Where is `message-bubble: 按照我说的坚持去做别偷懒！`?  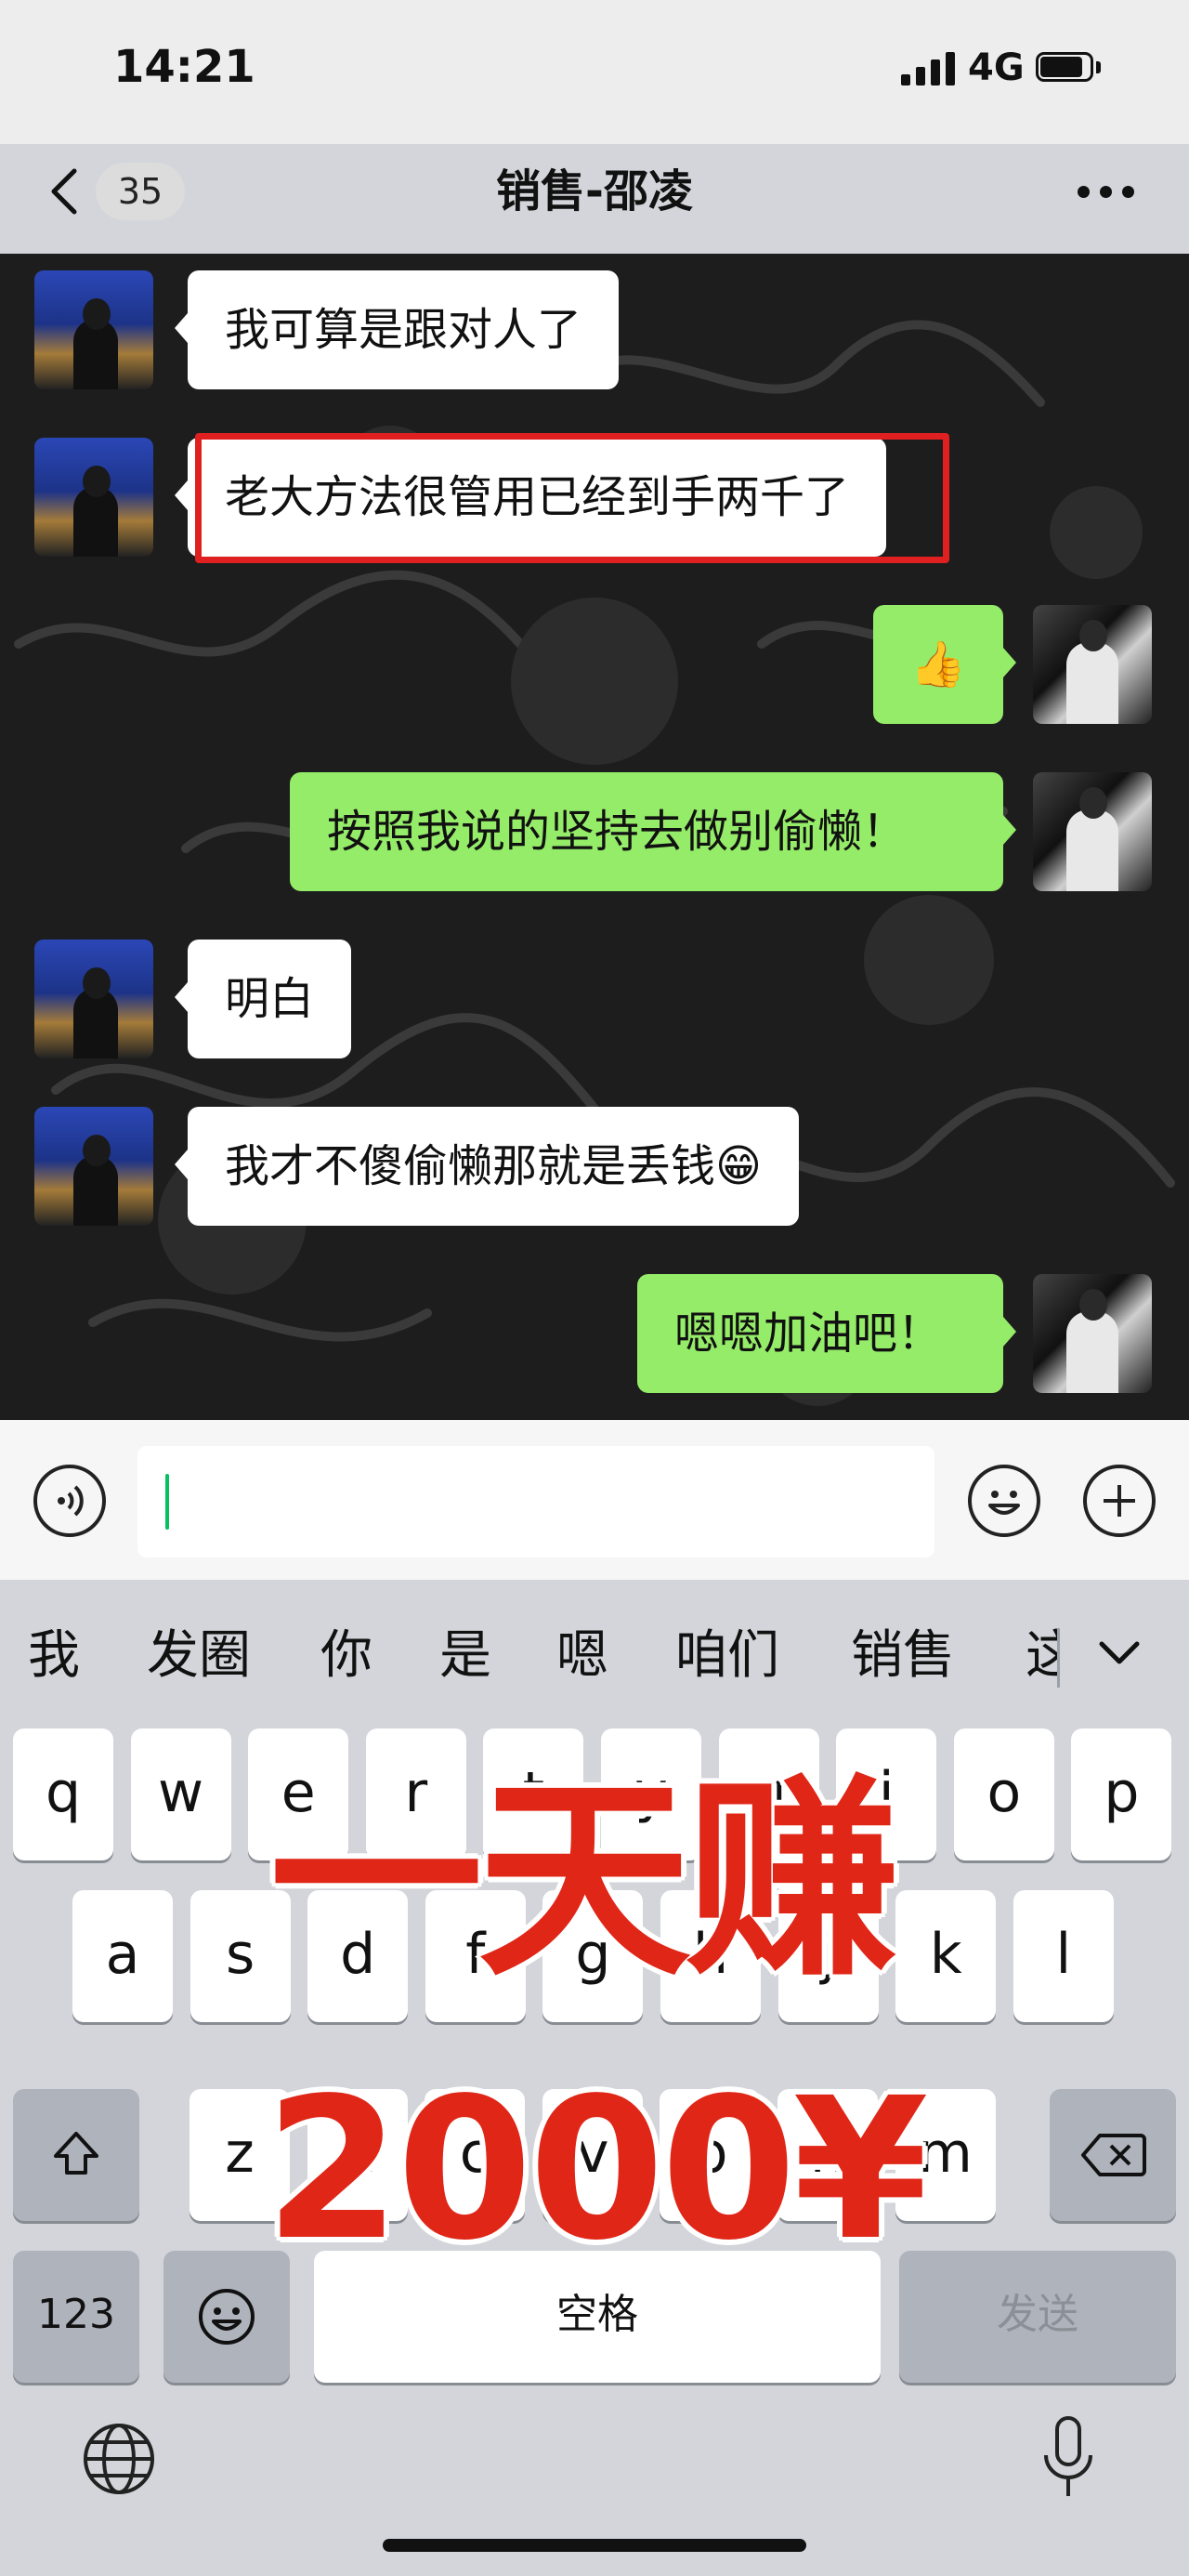
message-bubble: 按照我说的坚持去做别偷懒！ is located at coordinates (653, 831).